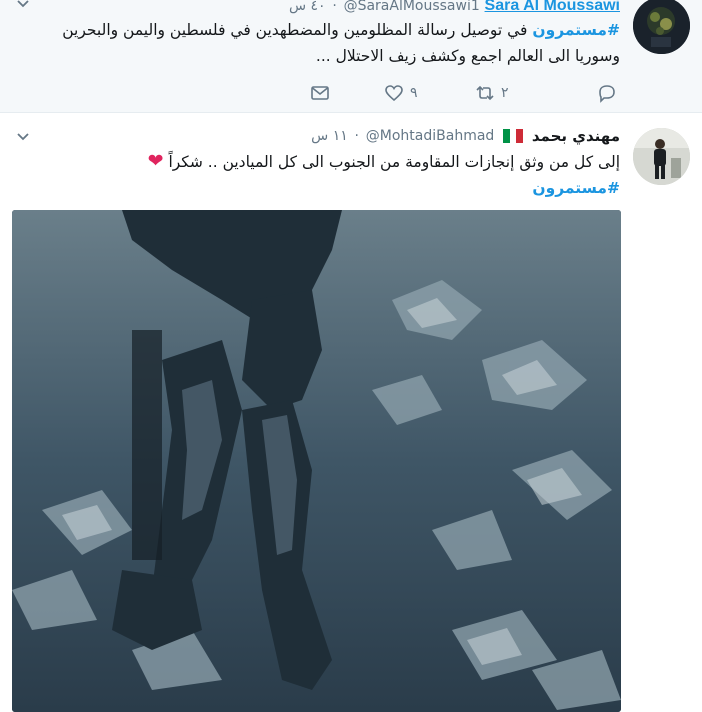 The width and height of the screenshot is (702, 712). I want to click on like-button: ٩, so click(401, 93).